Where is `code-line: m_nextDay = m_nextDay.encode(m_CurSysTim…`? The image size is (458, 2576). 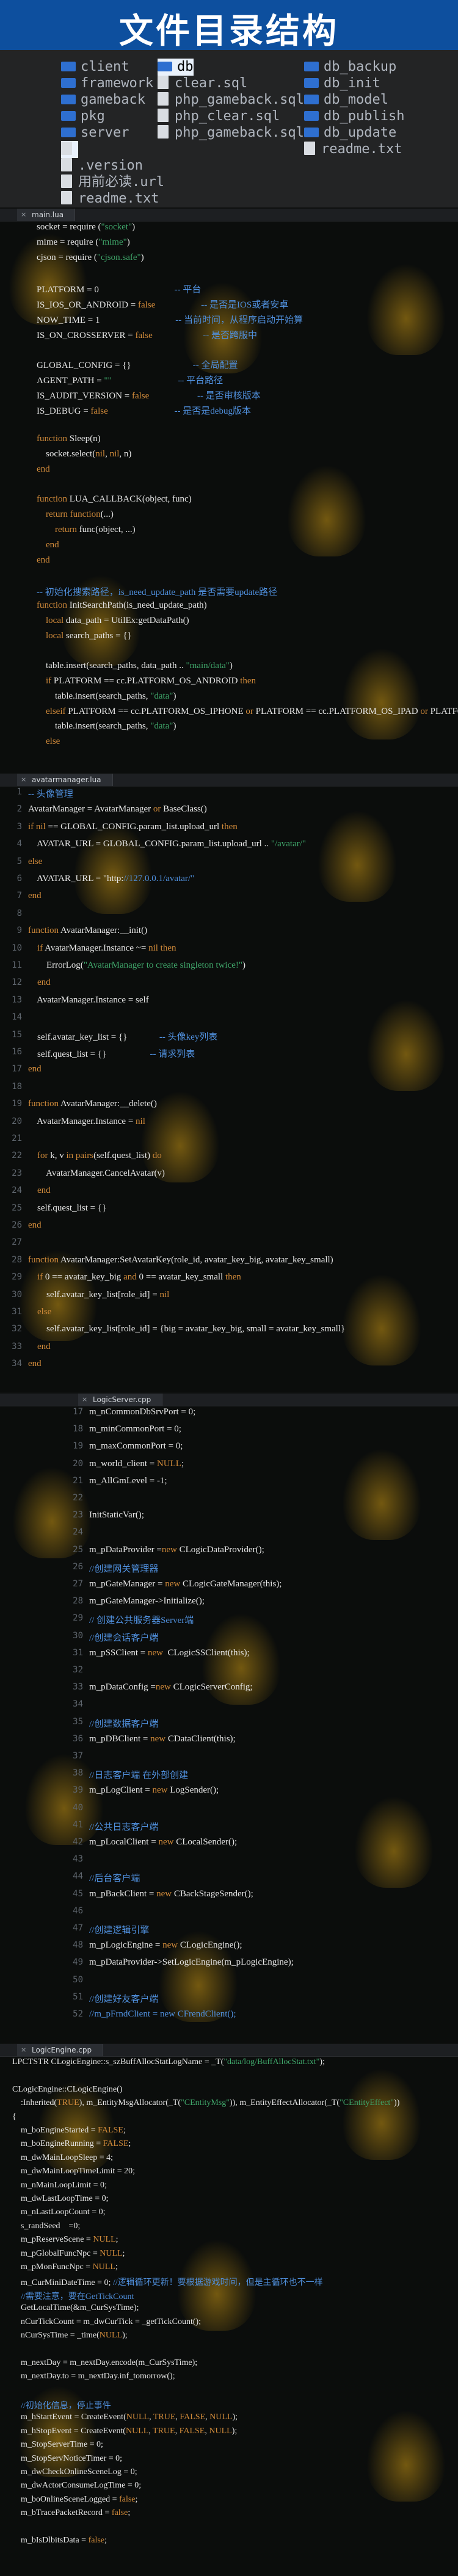 code-line: m_nextDay = m_nextDay.encode(m_CurSysTim… is located at coordinates (105, 2362).